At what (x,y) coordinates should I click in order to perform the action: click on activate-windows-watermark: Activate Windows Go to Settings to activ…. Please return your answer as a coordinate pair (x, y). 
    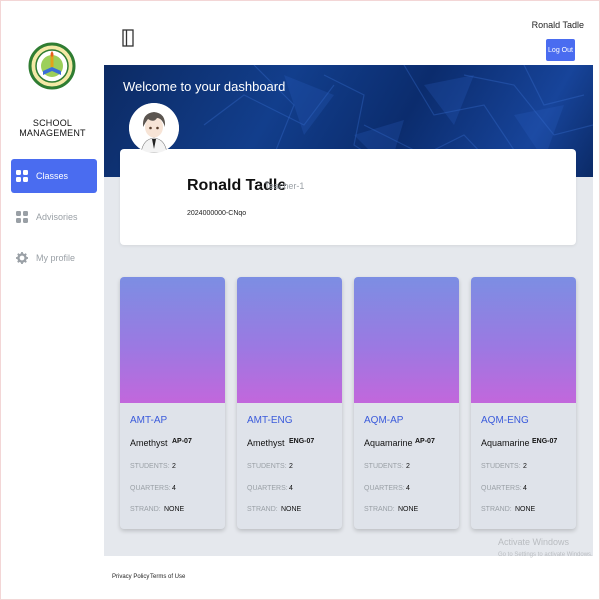
    Looking at the image, I should click on (545, 547).